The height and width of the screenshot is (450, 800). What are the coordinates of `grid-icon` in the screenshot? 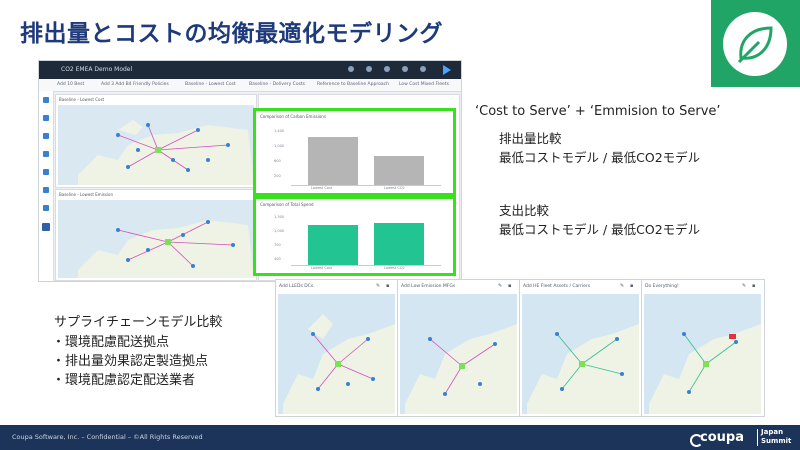 It's located at (46, 208).